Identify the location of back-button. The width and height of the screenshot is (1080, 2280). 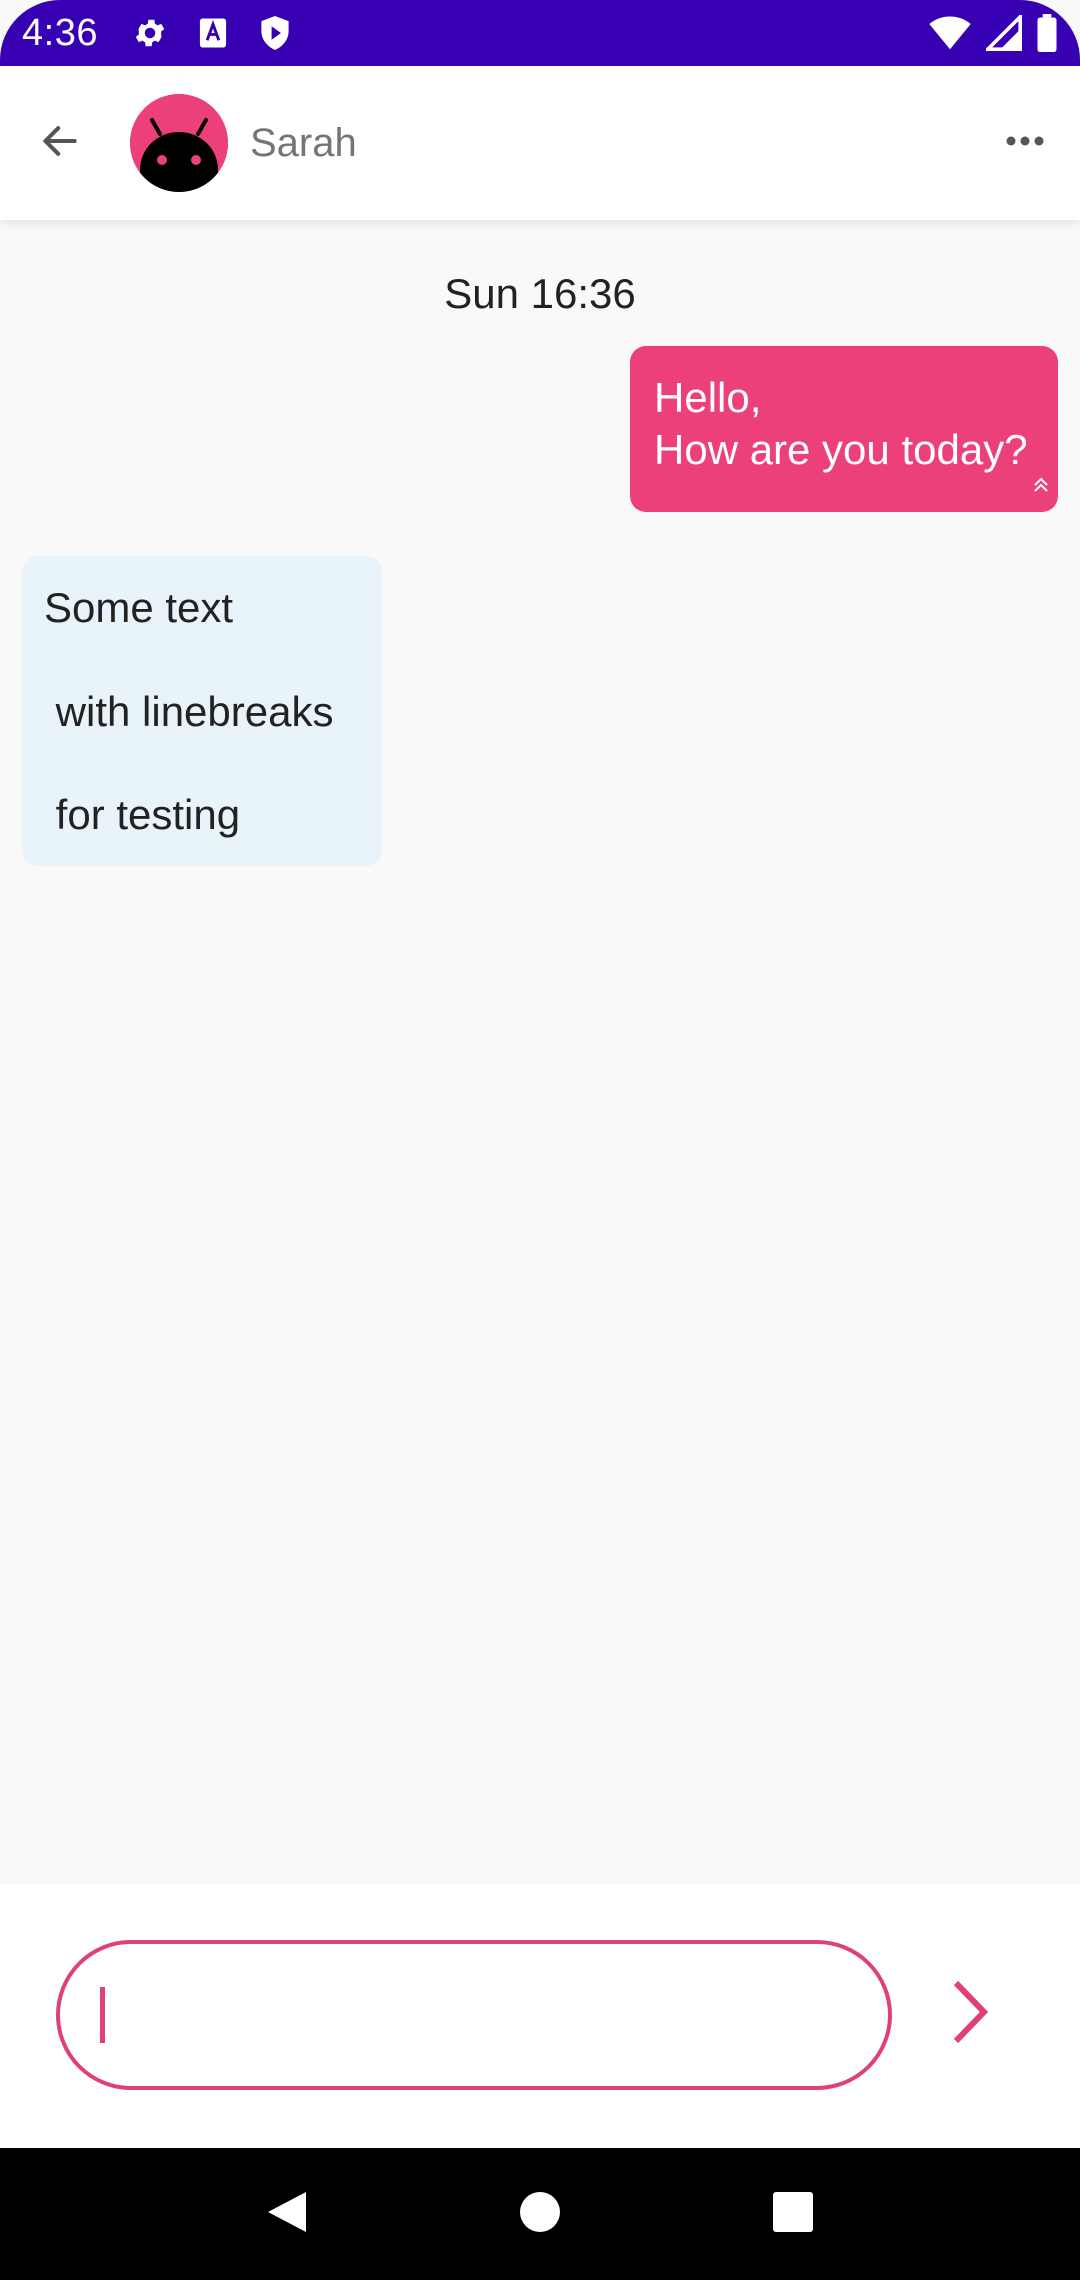
(60, 143).